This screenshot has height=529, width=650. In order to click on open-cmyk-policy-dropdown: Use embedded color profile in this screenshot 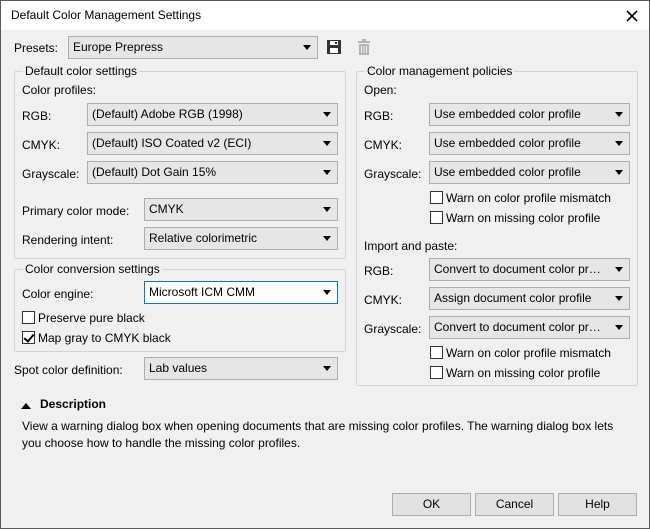, I will do `click(529, 143)`.